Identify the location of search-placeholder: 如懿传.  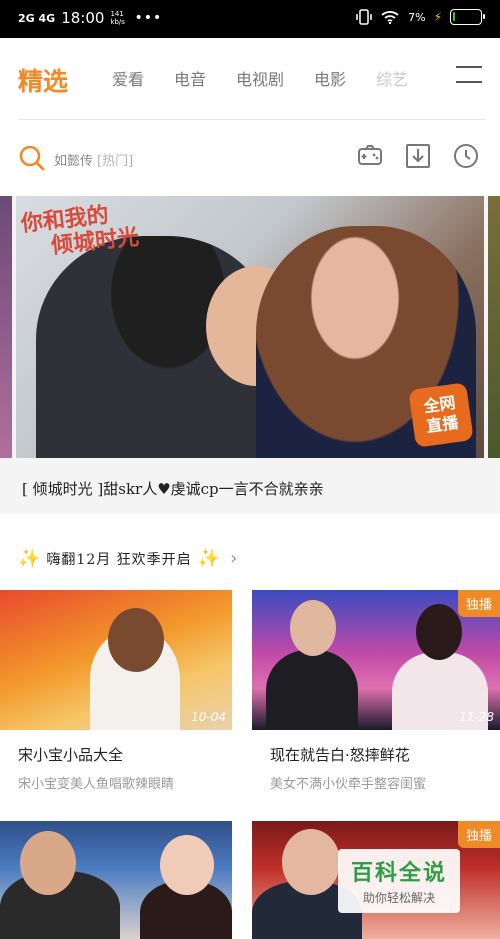
(74, 161).